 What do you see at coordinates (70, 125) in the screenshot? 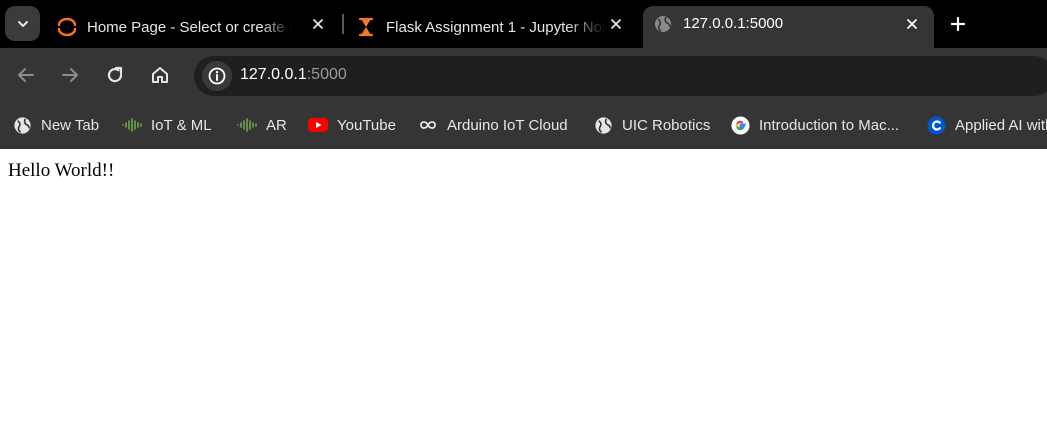
I see `bookmark-label: New Tab` at bounding box center [70, 125].